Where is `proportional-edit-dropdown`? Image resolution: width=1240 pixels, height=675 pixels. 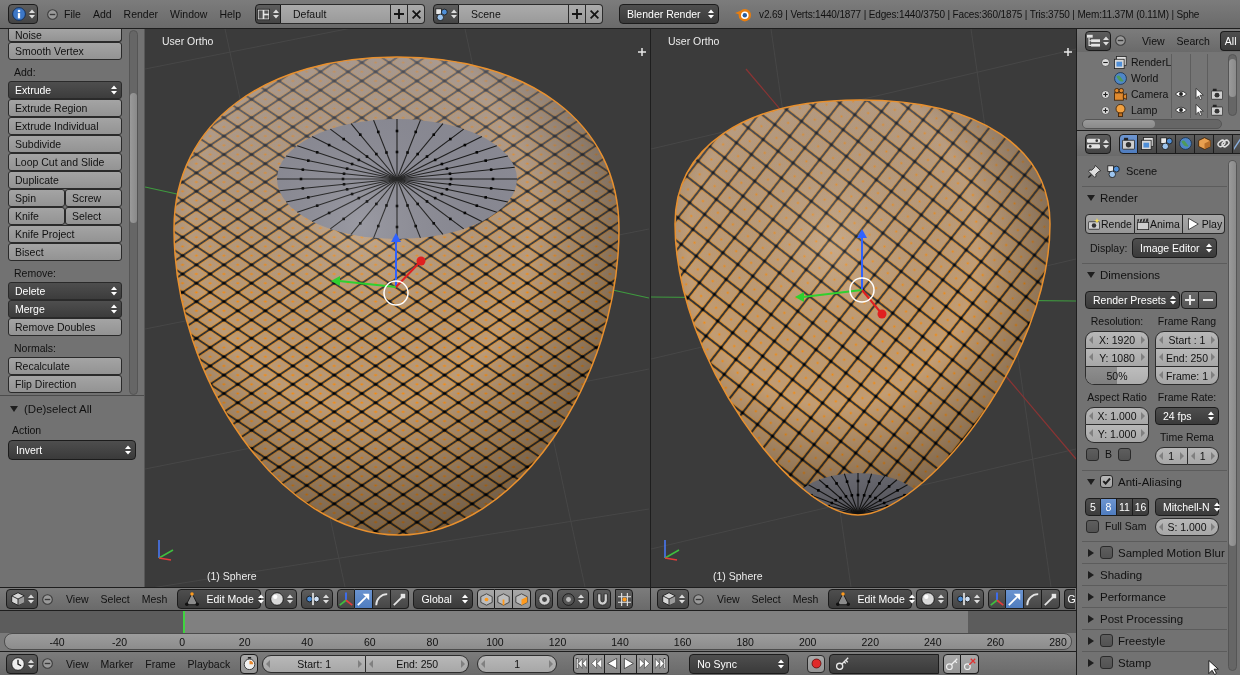
proportional-edit-dropdown is located at coordinates (573, 599).